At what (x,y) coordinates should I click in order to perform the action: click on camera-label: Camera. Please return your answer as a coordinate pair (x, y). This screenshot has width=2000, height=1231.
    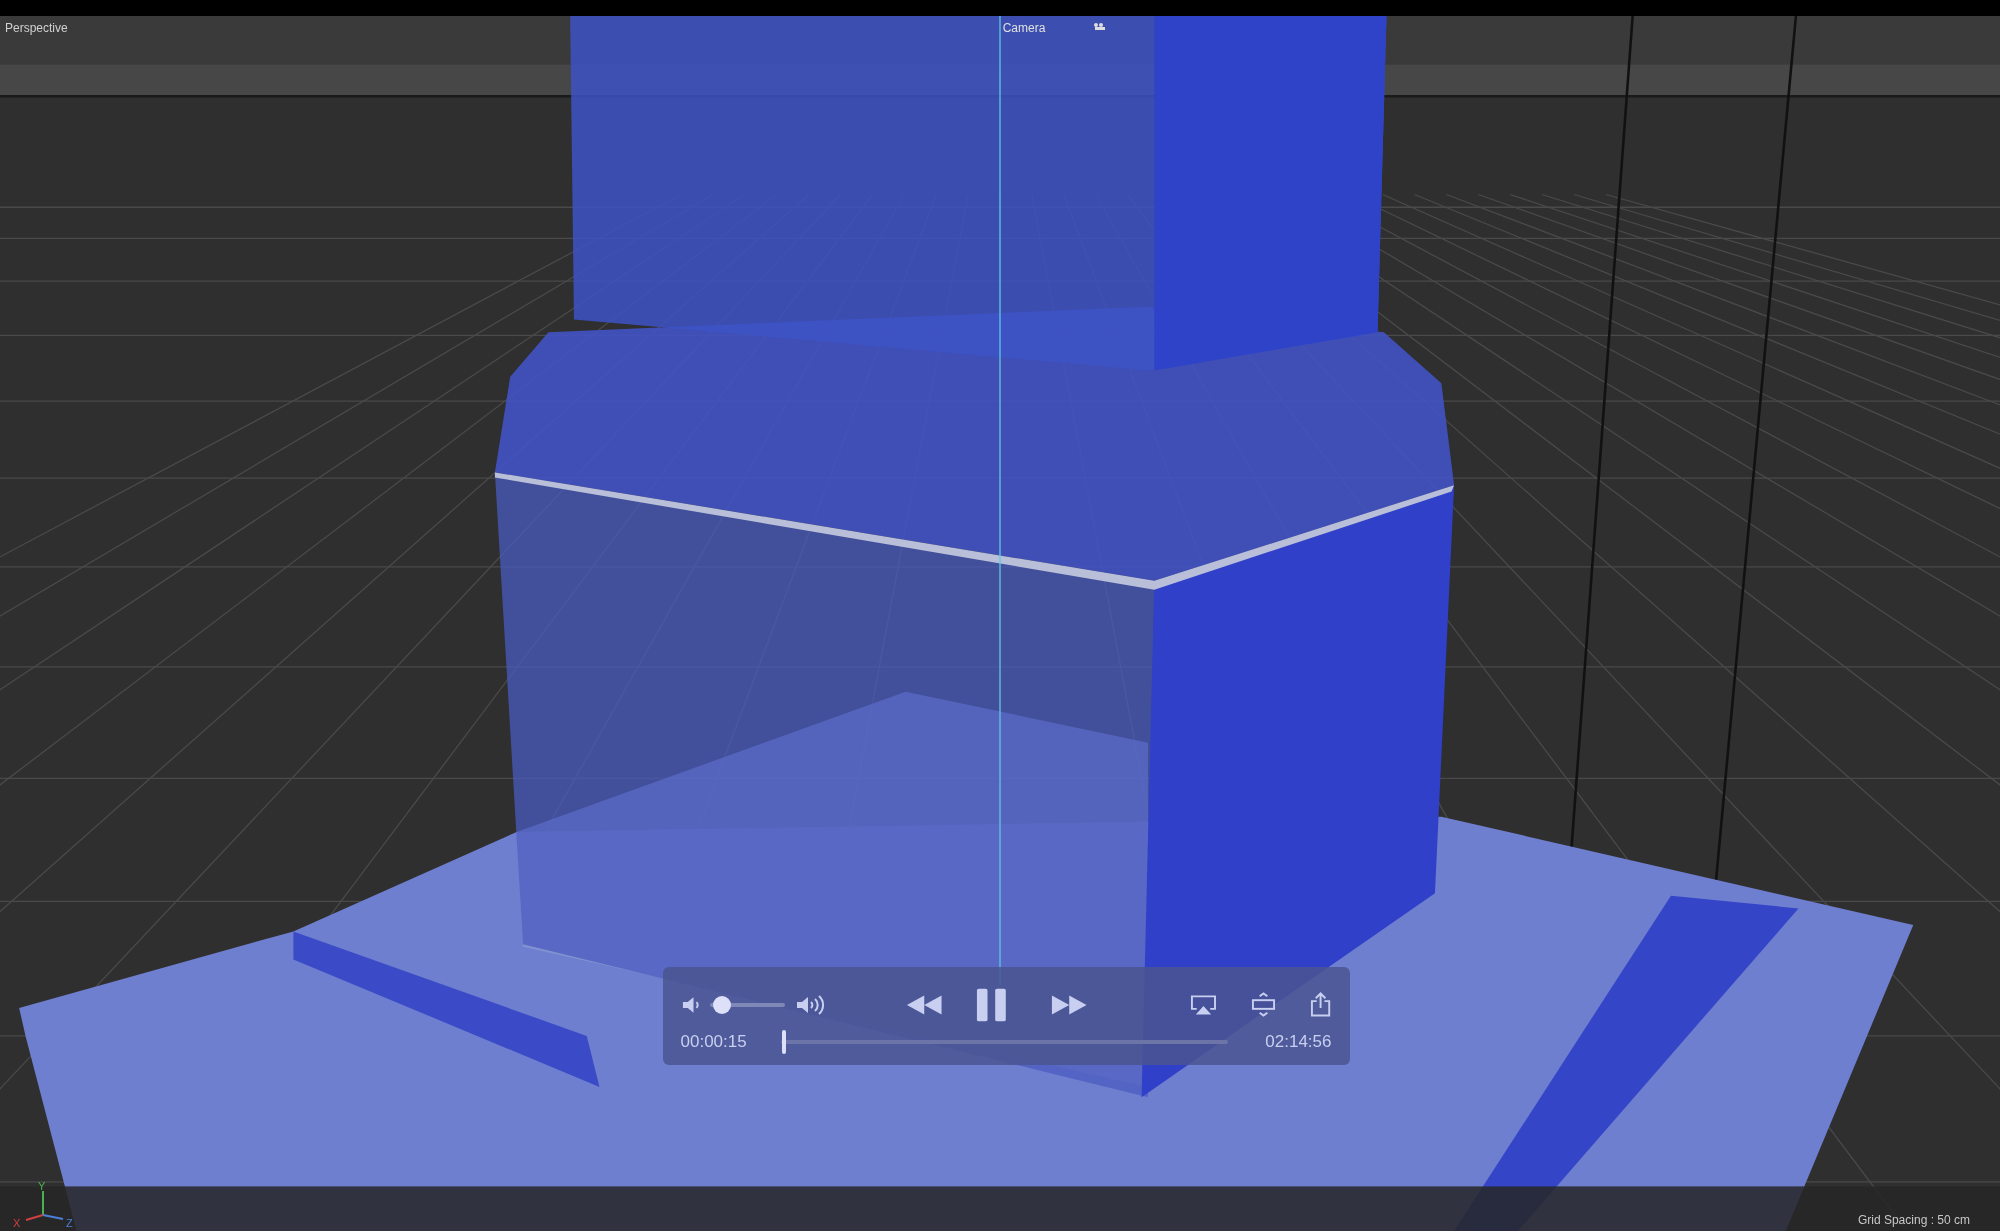
    Looking at the image, I should click on (1024, 28).